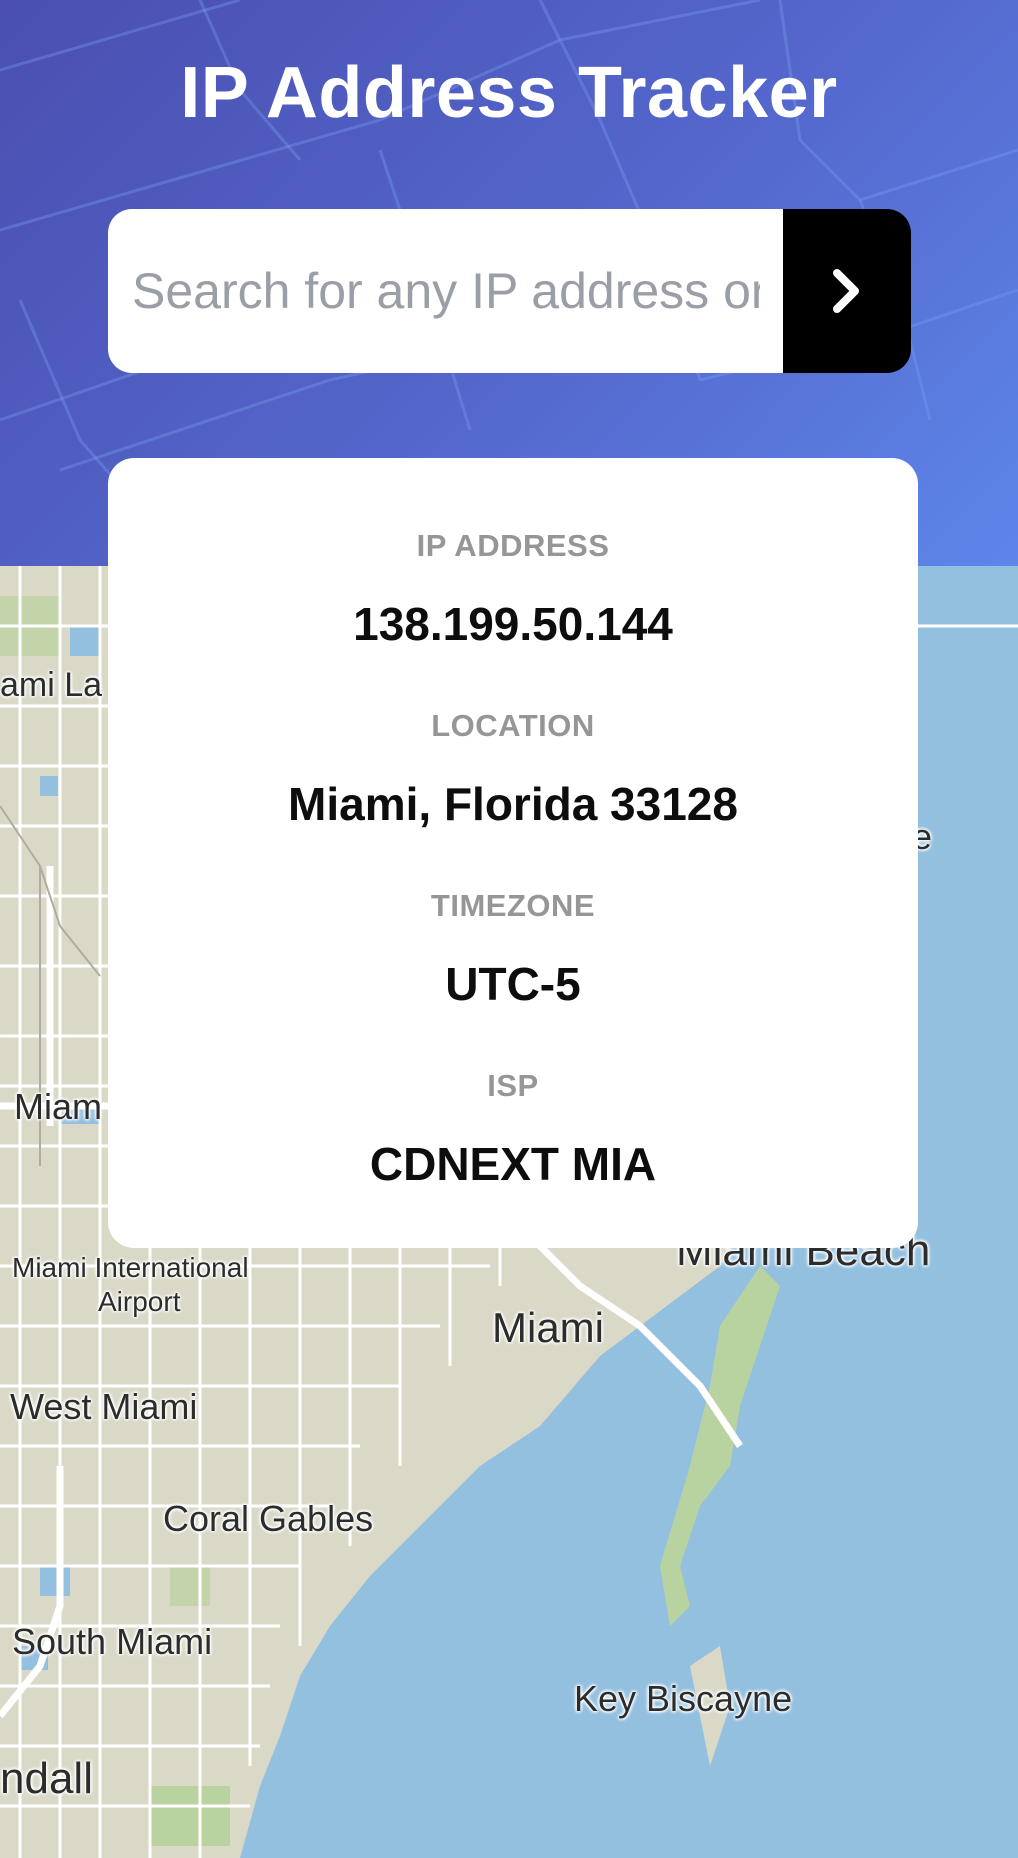 This screenshot has width=1018, height=1858. I want to click on map-label-kendall: ndall, so click(46, 1778).